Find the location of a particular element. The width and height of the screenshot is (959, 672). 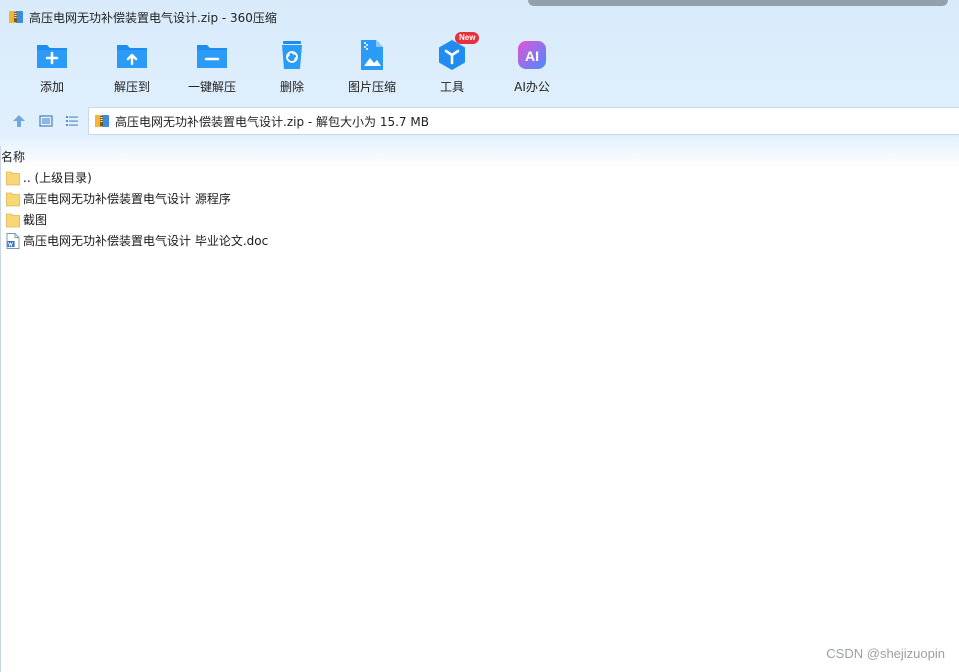

list-view-button is located at coordinates (72, 121).